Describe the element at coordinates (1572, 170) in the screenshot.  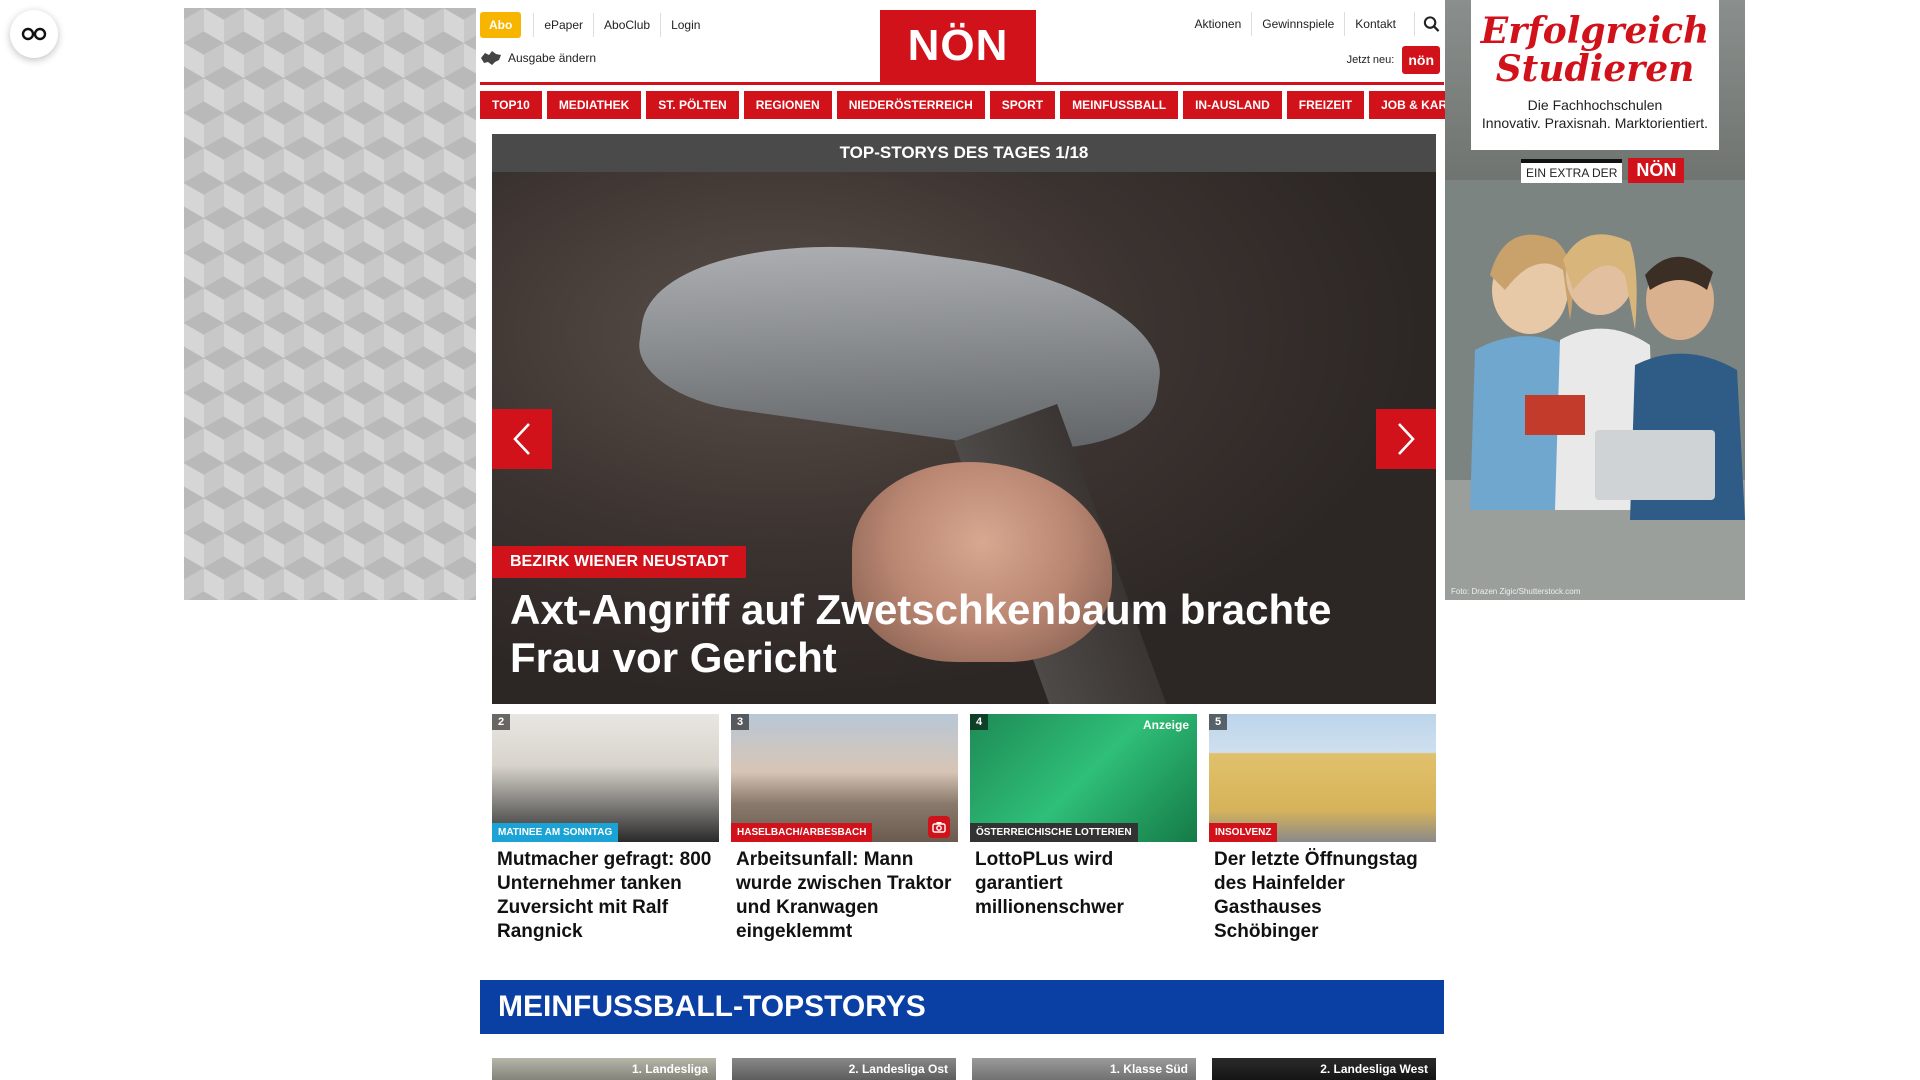
I see `ad-extra-text: EIN EXTRA DER` at that location.